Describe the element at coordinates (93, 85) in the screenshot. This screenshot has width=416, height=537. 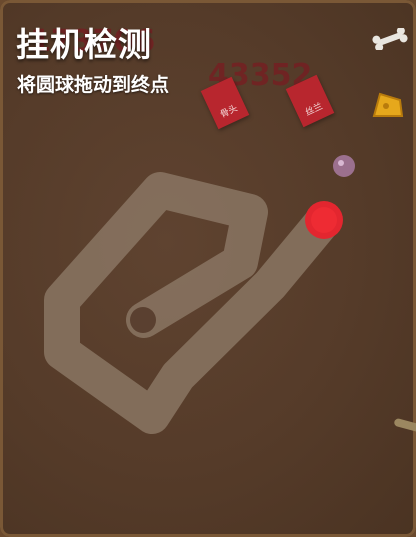
I see `captcha-instruction: 将圆球拖动到终点` at that location.